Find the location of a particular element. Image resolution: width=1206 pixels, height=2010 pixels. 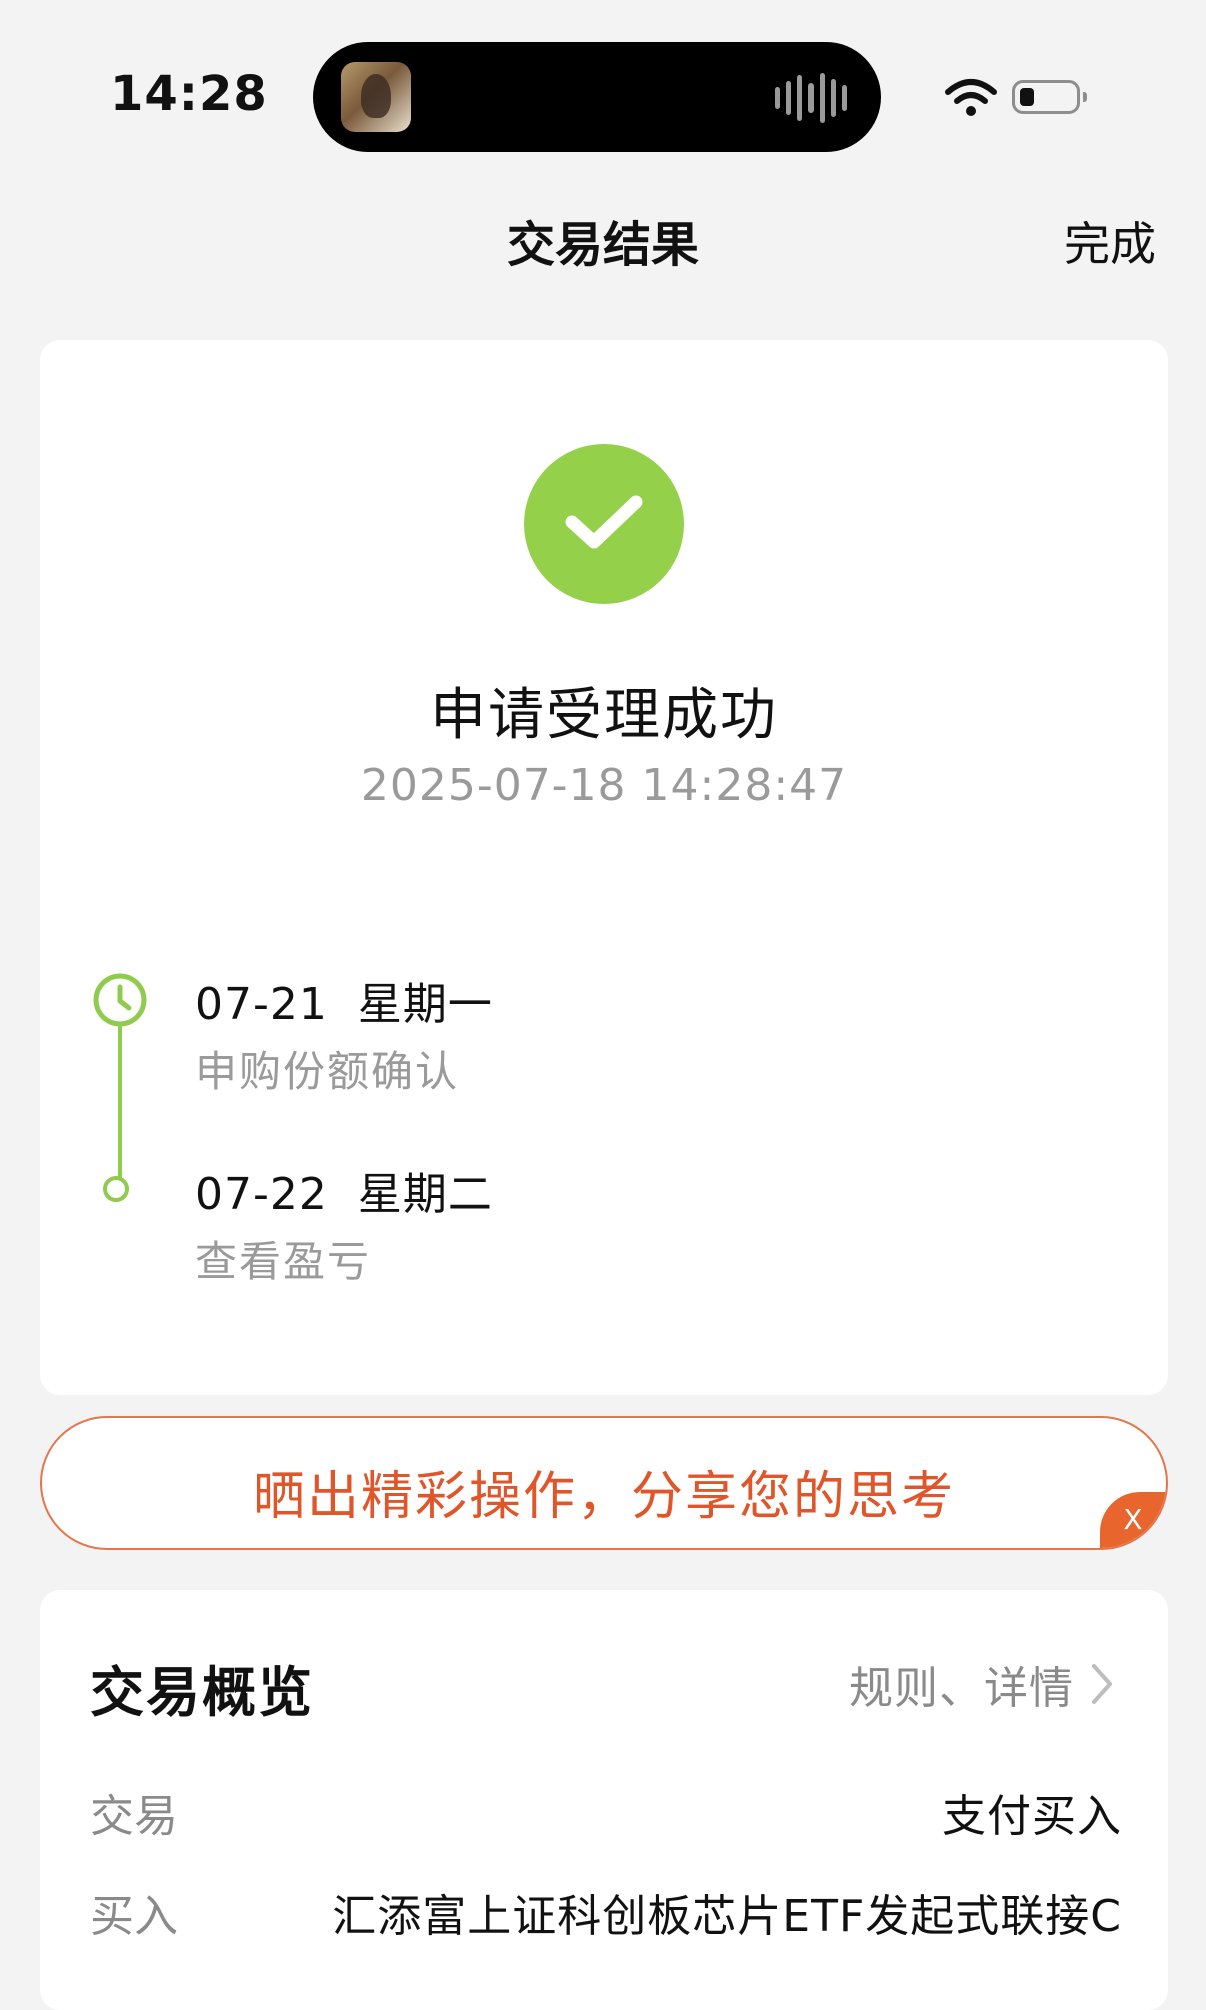

rules-details-link: 规则、详情 is located at coordinates (981, 1684).